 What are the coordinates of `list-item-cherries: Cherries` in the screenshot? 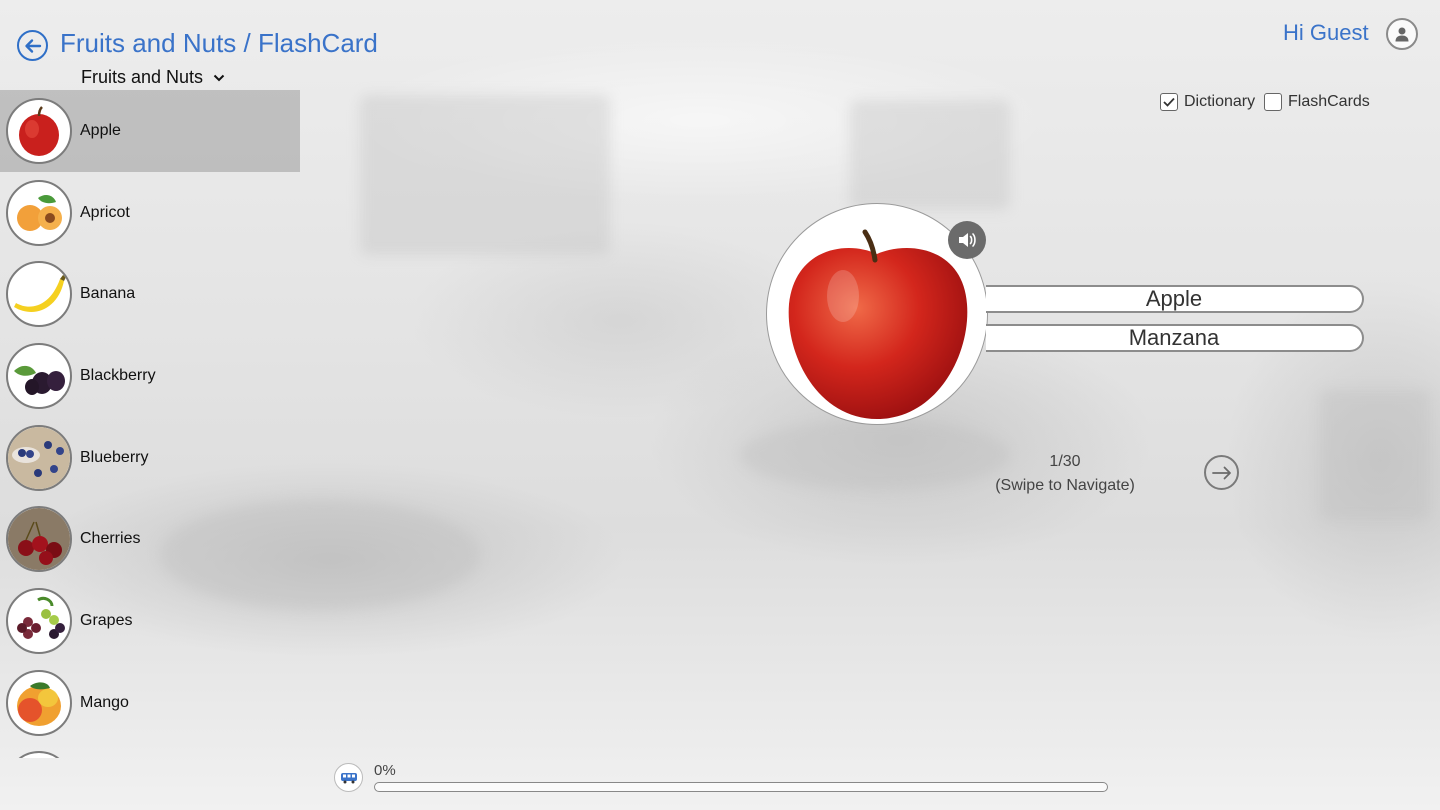 It's located at (150, 539).